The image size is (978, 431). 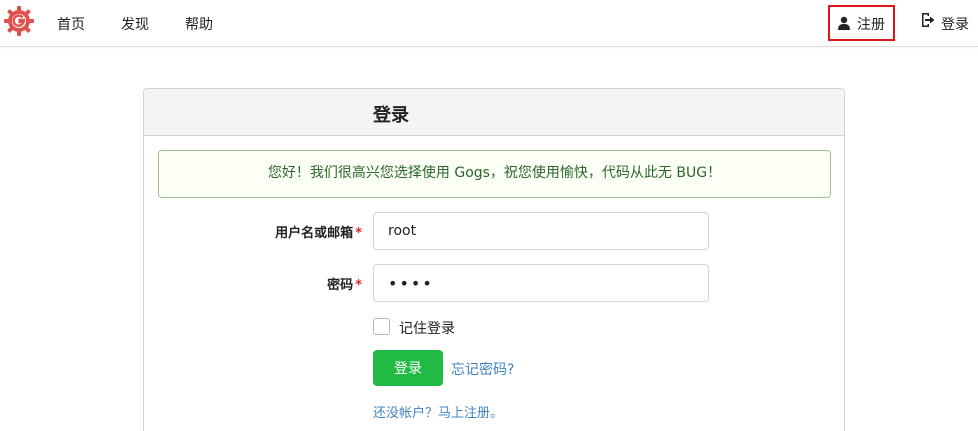 What do you see at coordinates (408, 368) in the screenshot?
I see `login-button: 登录` at bounding box center [408, 368].